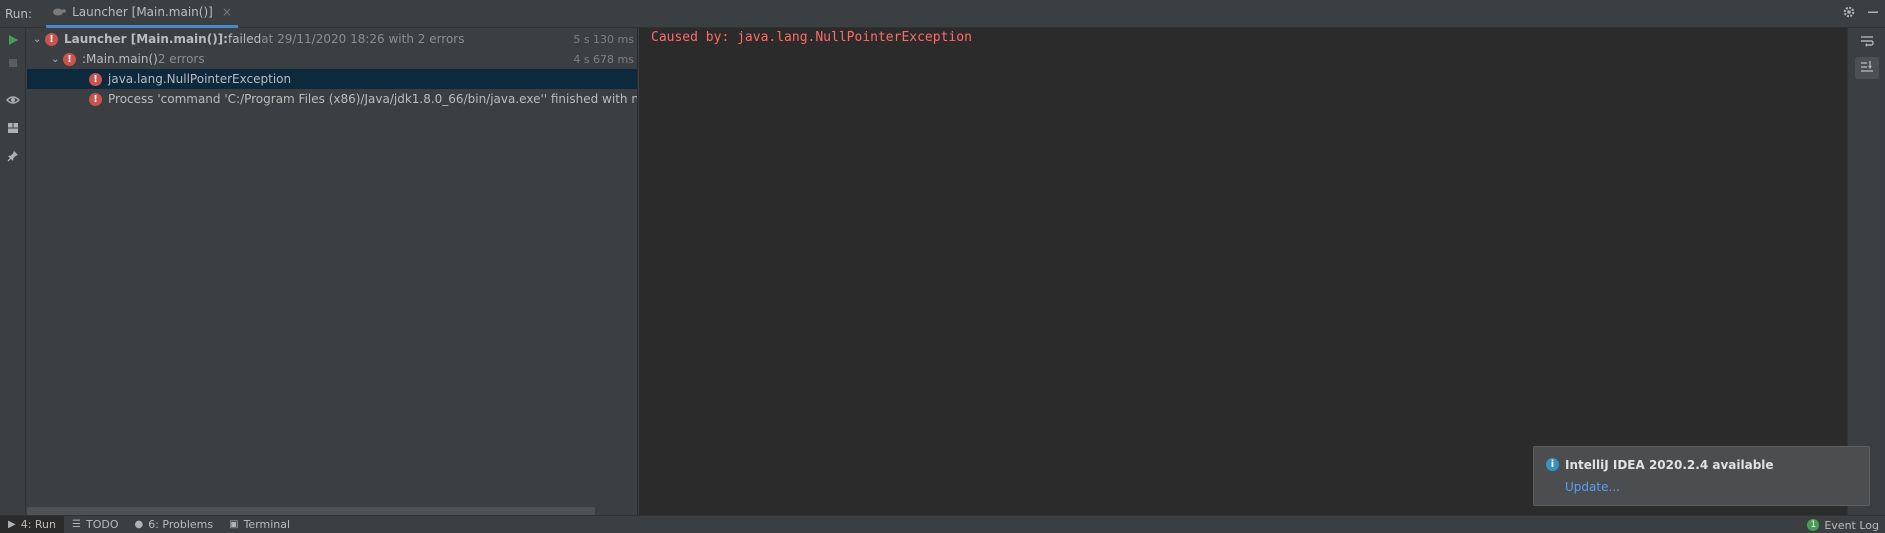 This screenshot has width=1885, height=533. What do you see at coordinates (1873, 14) in the screenshot?
I see `minimize-icon` at bounding box center [1873, 14].